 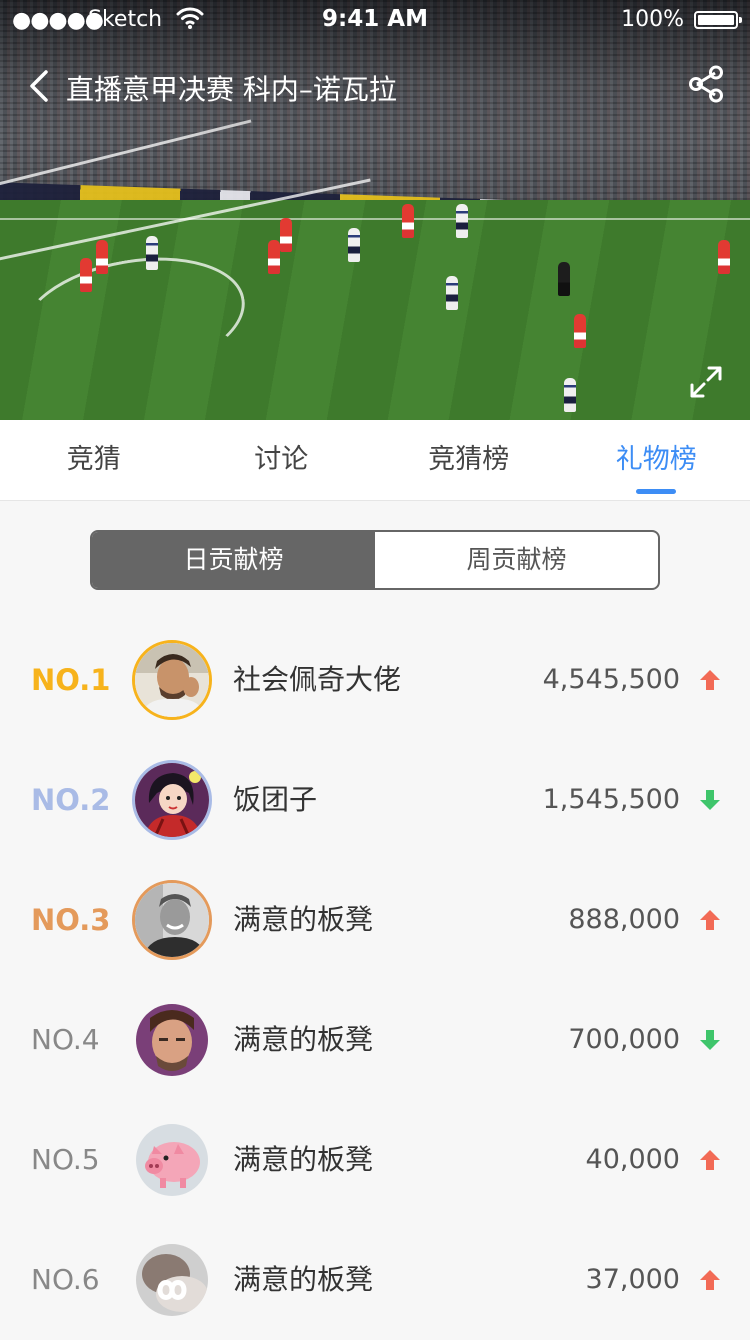 What do you see at coordinates (70, 920) in the screenshot?
I see `rank-label: NO.3` at bounding box center [70, 920].